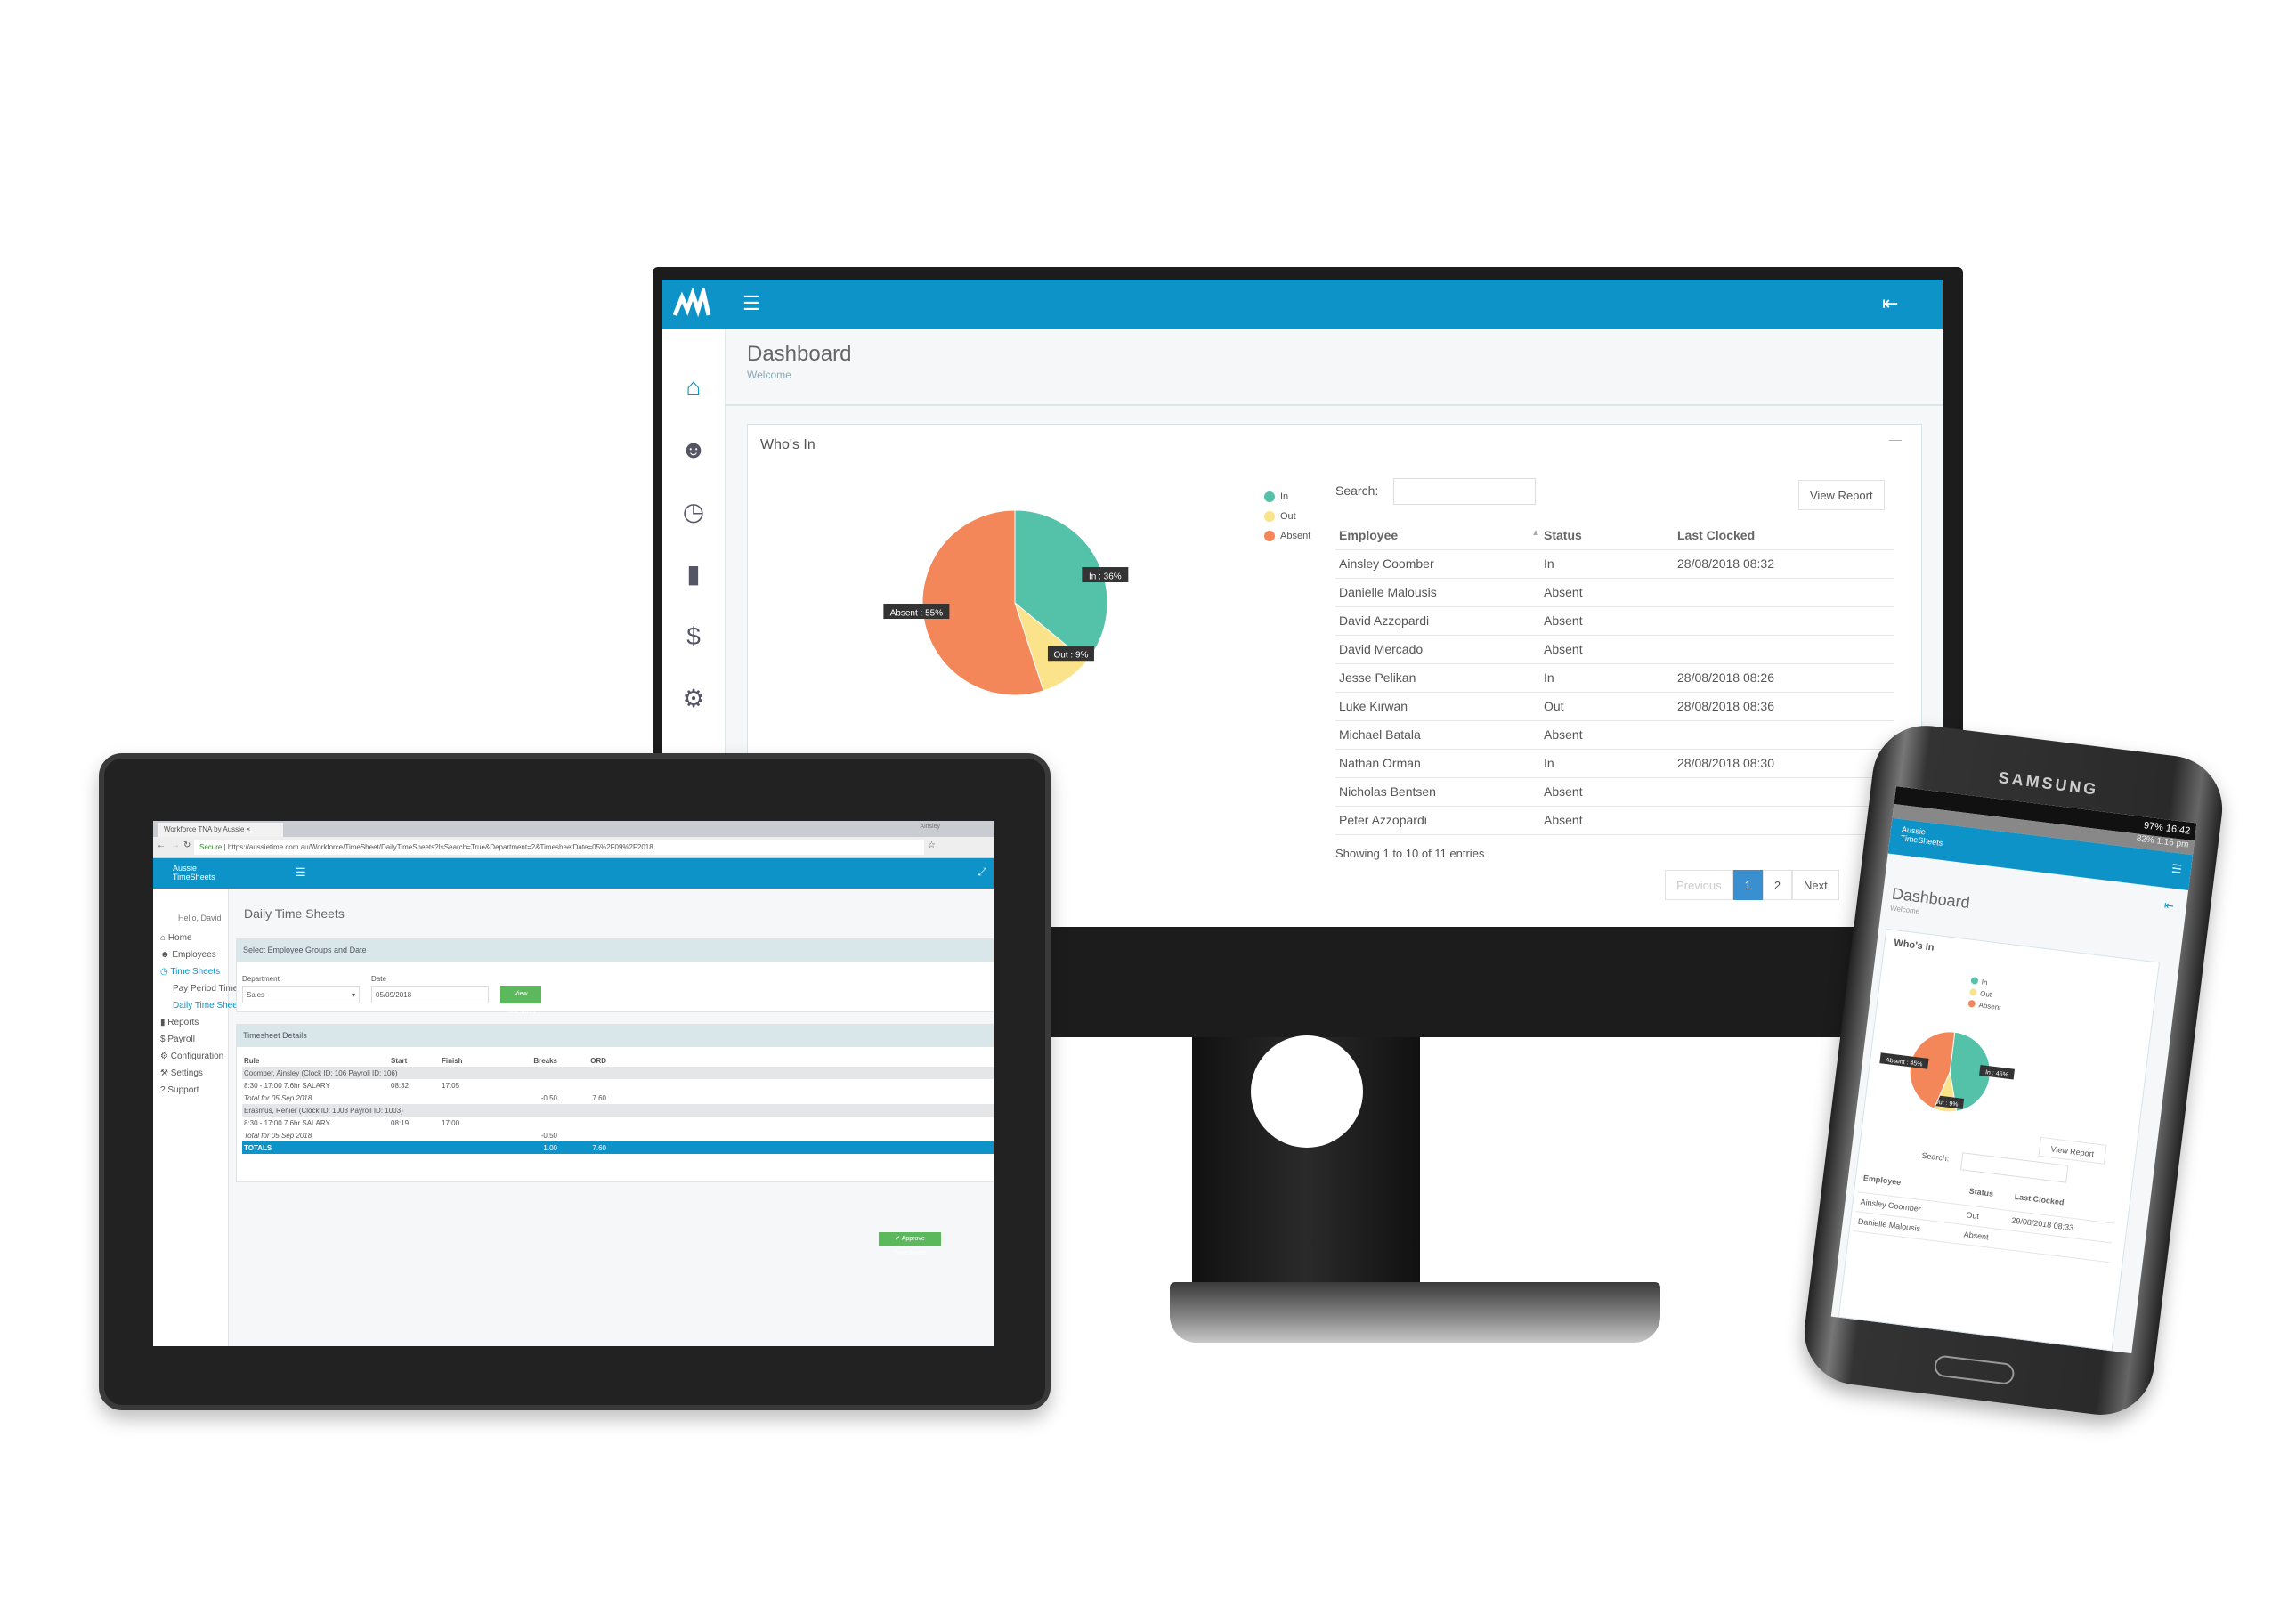 Image resolution: width=2296 pixels, height=1624 pixels. What do you see at coordinates (615, 950) in the screenshot?
I see `section-title: Select Employee Groups and Date` at bounding box center [615, 950].